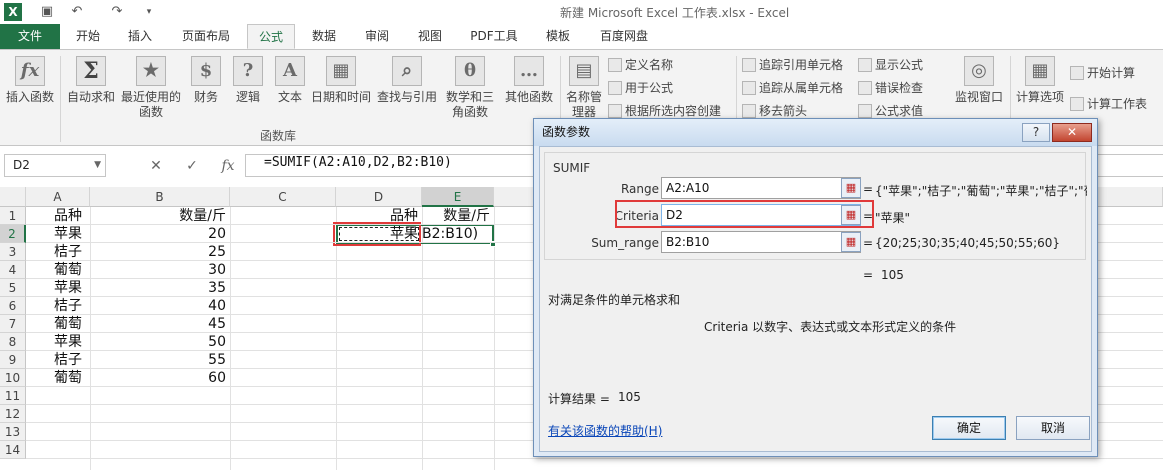 This screenshot has height=470, width=1163. Describe the element at coordinates (13, 450) in the screenshot. I see `row-header: 14` at that location.